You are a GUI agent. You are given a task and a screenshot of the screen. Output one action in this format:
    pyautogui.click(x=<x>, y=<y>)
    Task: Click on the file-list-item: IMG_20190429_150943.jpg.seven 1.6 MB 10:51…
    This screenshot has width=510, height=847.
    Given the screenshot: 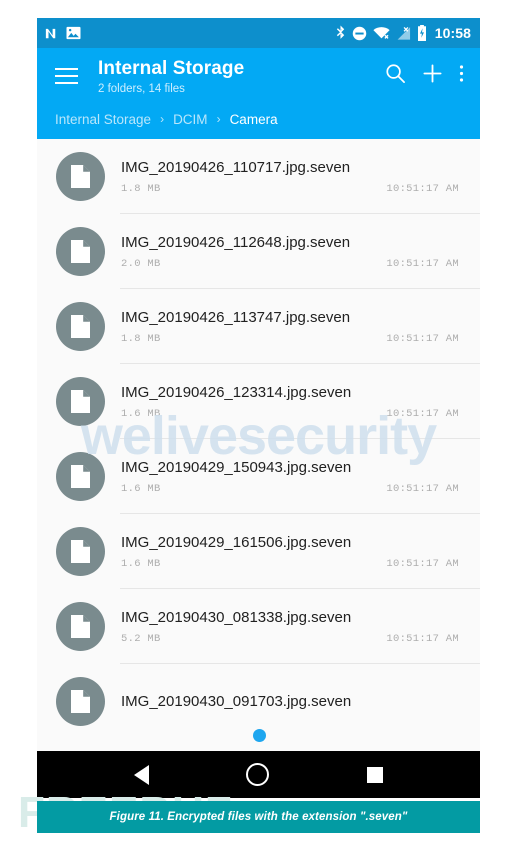 What is the action you would take?
    pyautogui.click(x=258, y=476)
    